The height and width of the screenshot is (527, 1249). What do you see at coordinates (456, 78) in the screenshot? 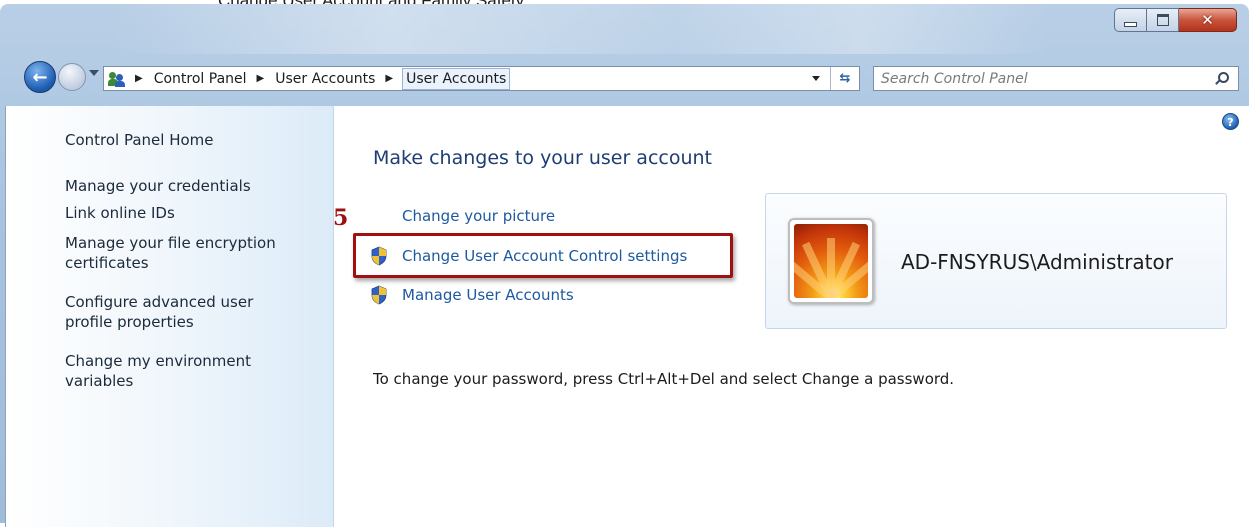
I see `breadcrumb-current: User Accounts` at bounding box center [456, 78].